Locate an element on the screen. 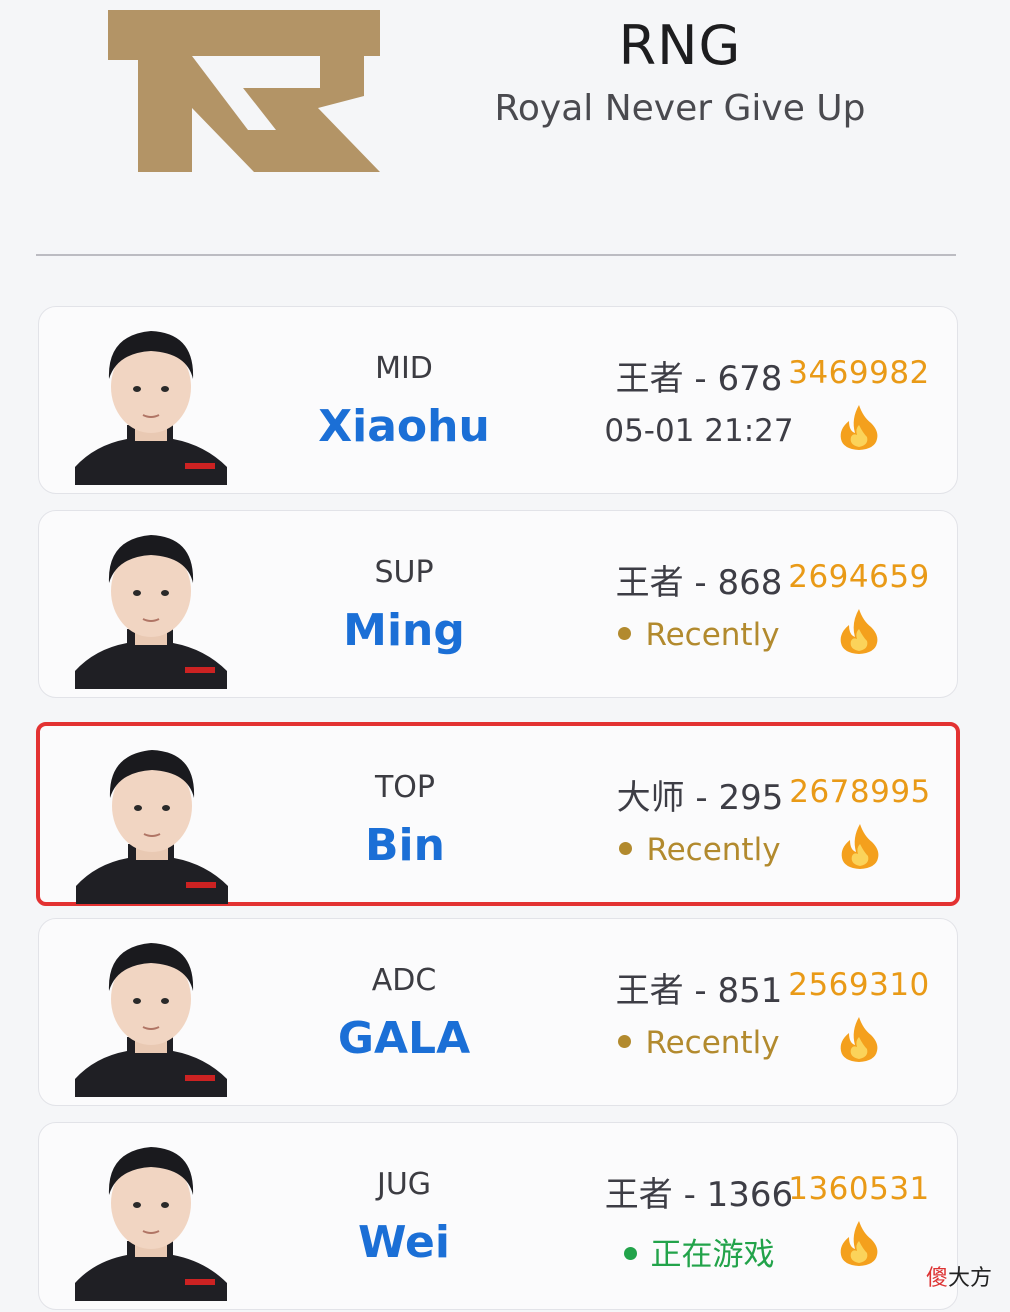 Image resolution: width=1010 pixels, height=1312 pixels. player-role: SUP is located at coordinates (404, 572).